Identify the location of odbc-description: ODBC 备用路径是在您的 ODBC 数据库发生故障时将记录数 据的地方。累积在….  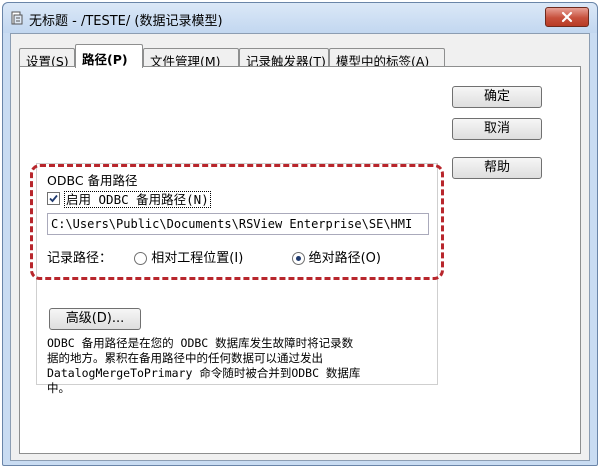
(204, 365).